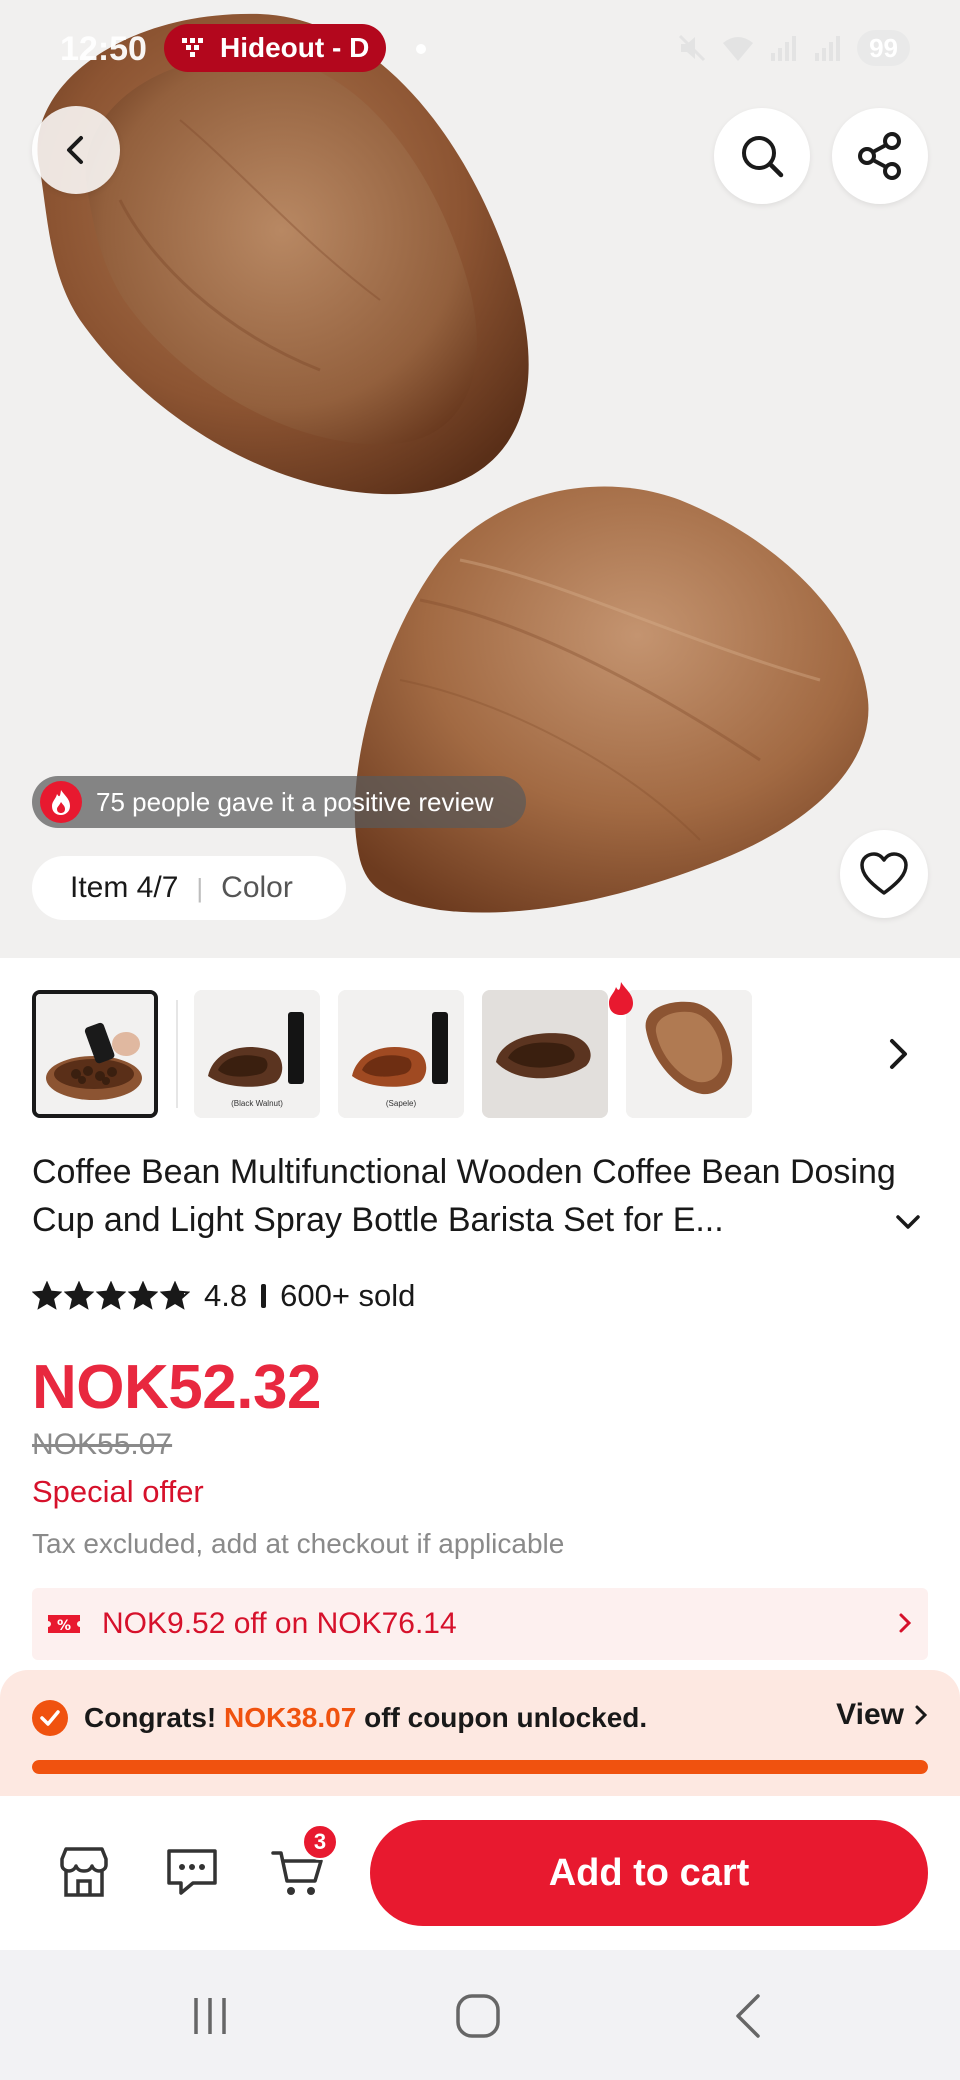 This screenshot has width=960, height=2080. I want to click on view-label: View, so click(870, 1714).